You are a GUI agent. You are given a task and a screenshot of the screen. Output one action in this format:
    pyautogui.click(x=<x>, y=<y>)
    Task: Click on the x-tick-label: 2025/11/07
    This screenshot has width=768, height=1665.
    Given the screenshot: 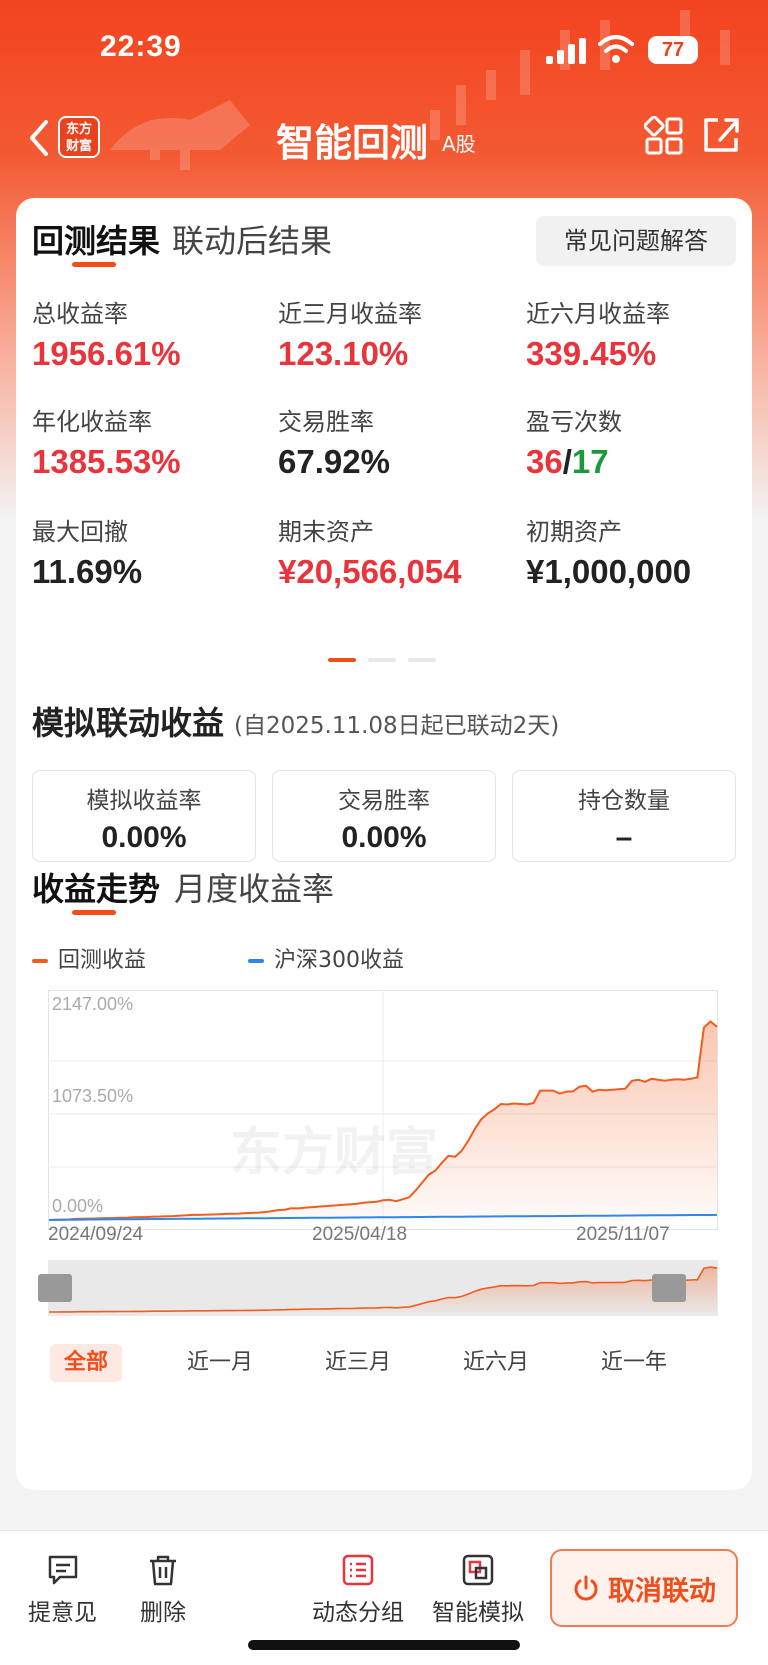 What is the action you would take?
    pyautogui.click(x=623, y=1234)
    